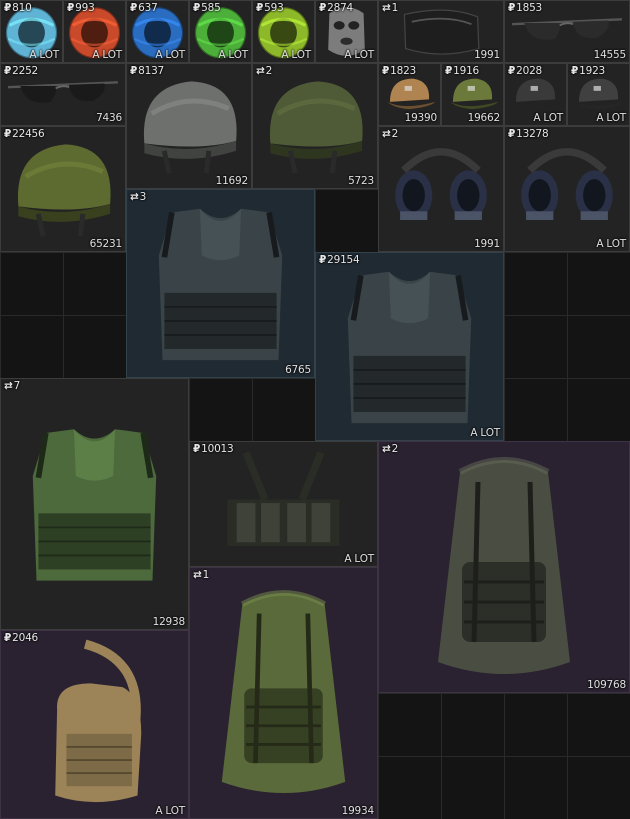  Describe the element at coordinates (529, 8) in the screenshot. I see `item-tag-value: 1853` at that location.